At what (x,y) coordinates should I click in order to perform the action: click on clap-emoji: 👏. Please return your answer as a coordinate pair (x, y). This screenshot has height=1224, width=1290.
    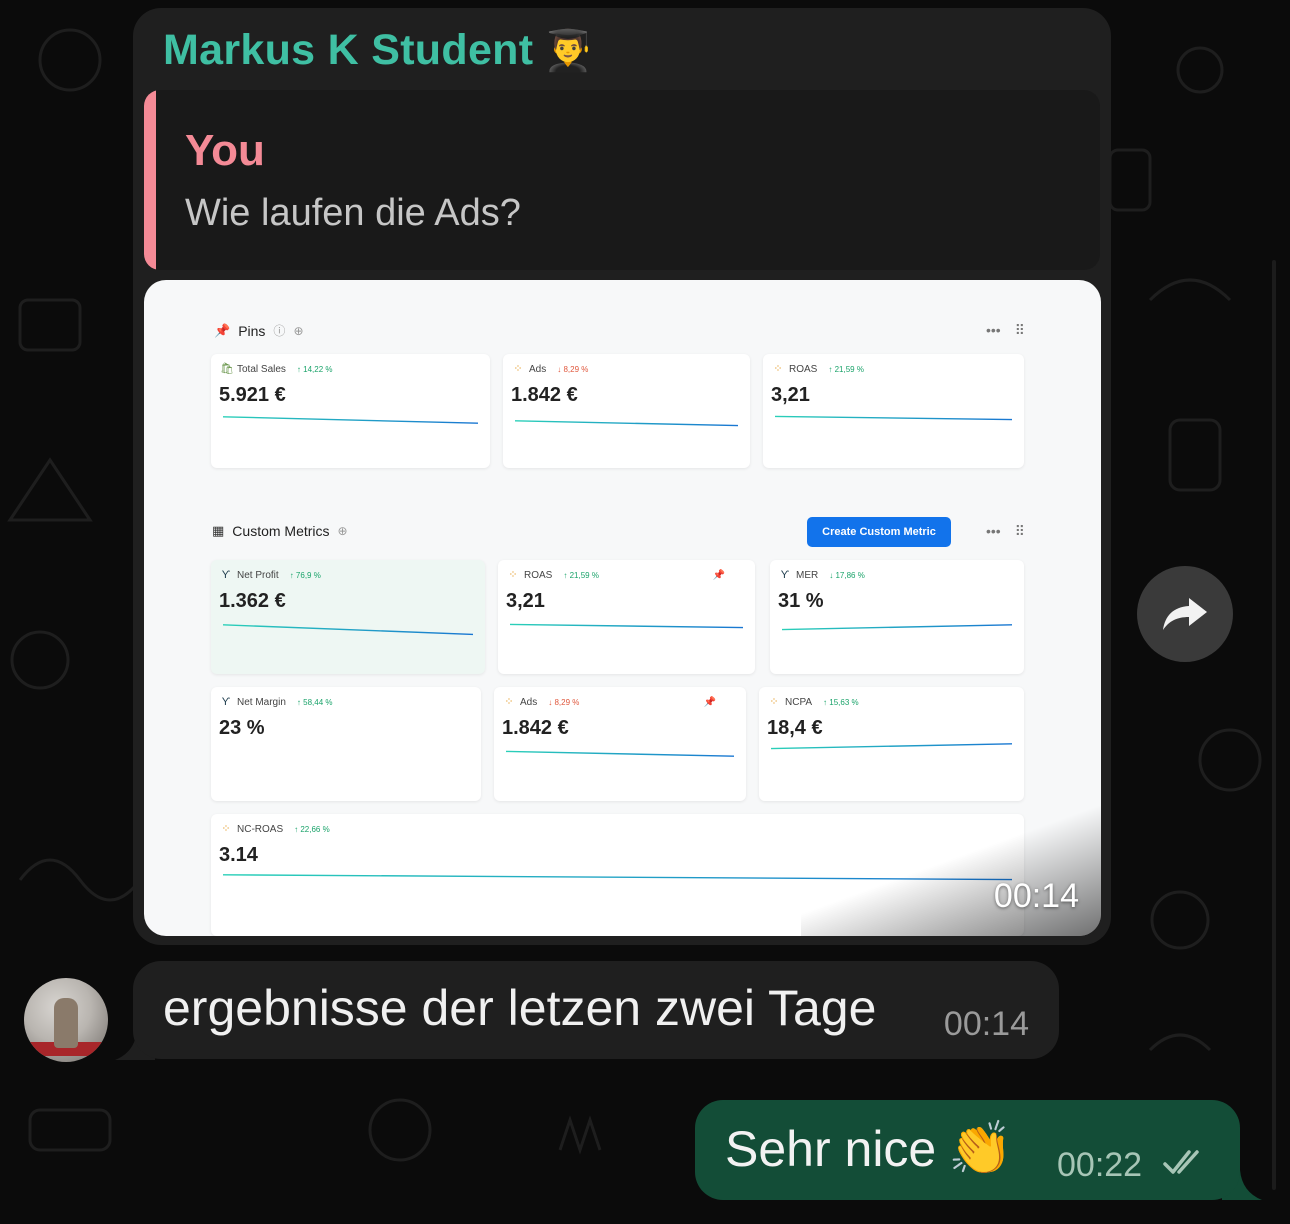
    Looking at the image, I should click on (980, 1149).